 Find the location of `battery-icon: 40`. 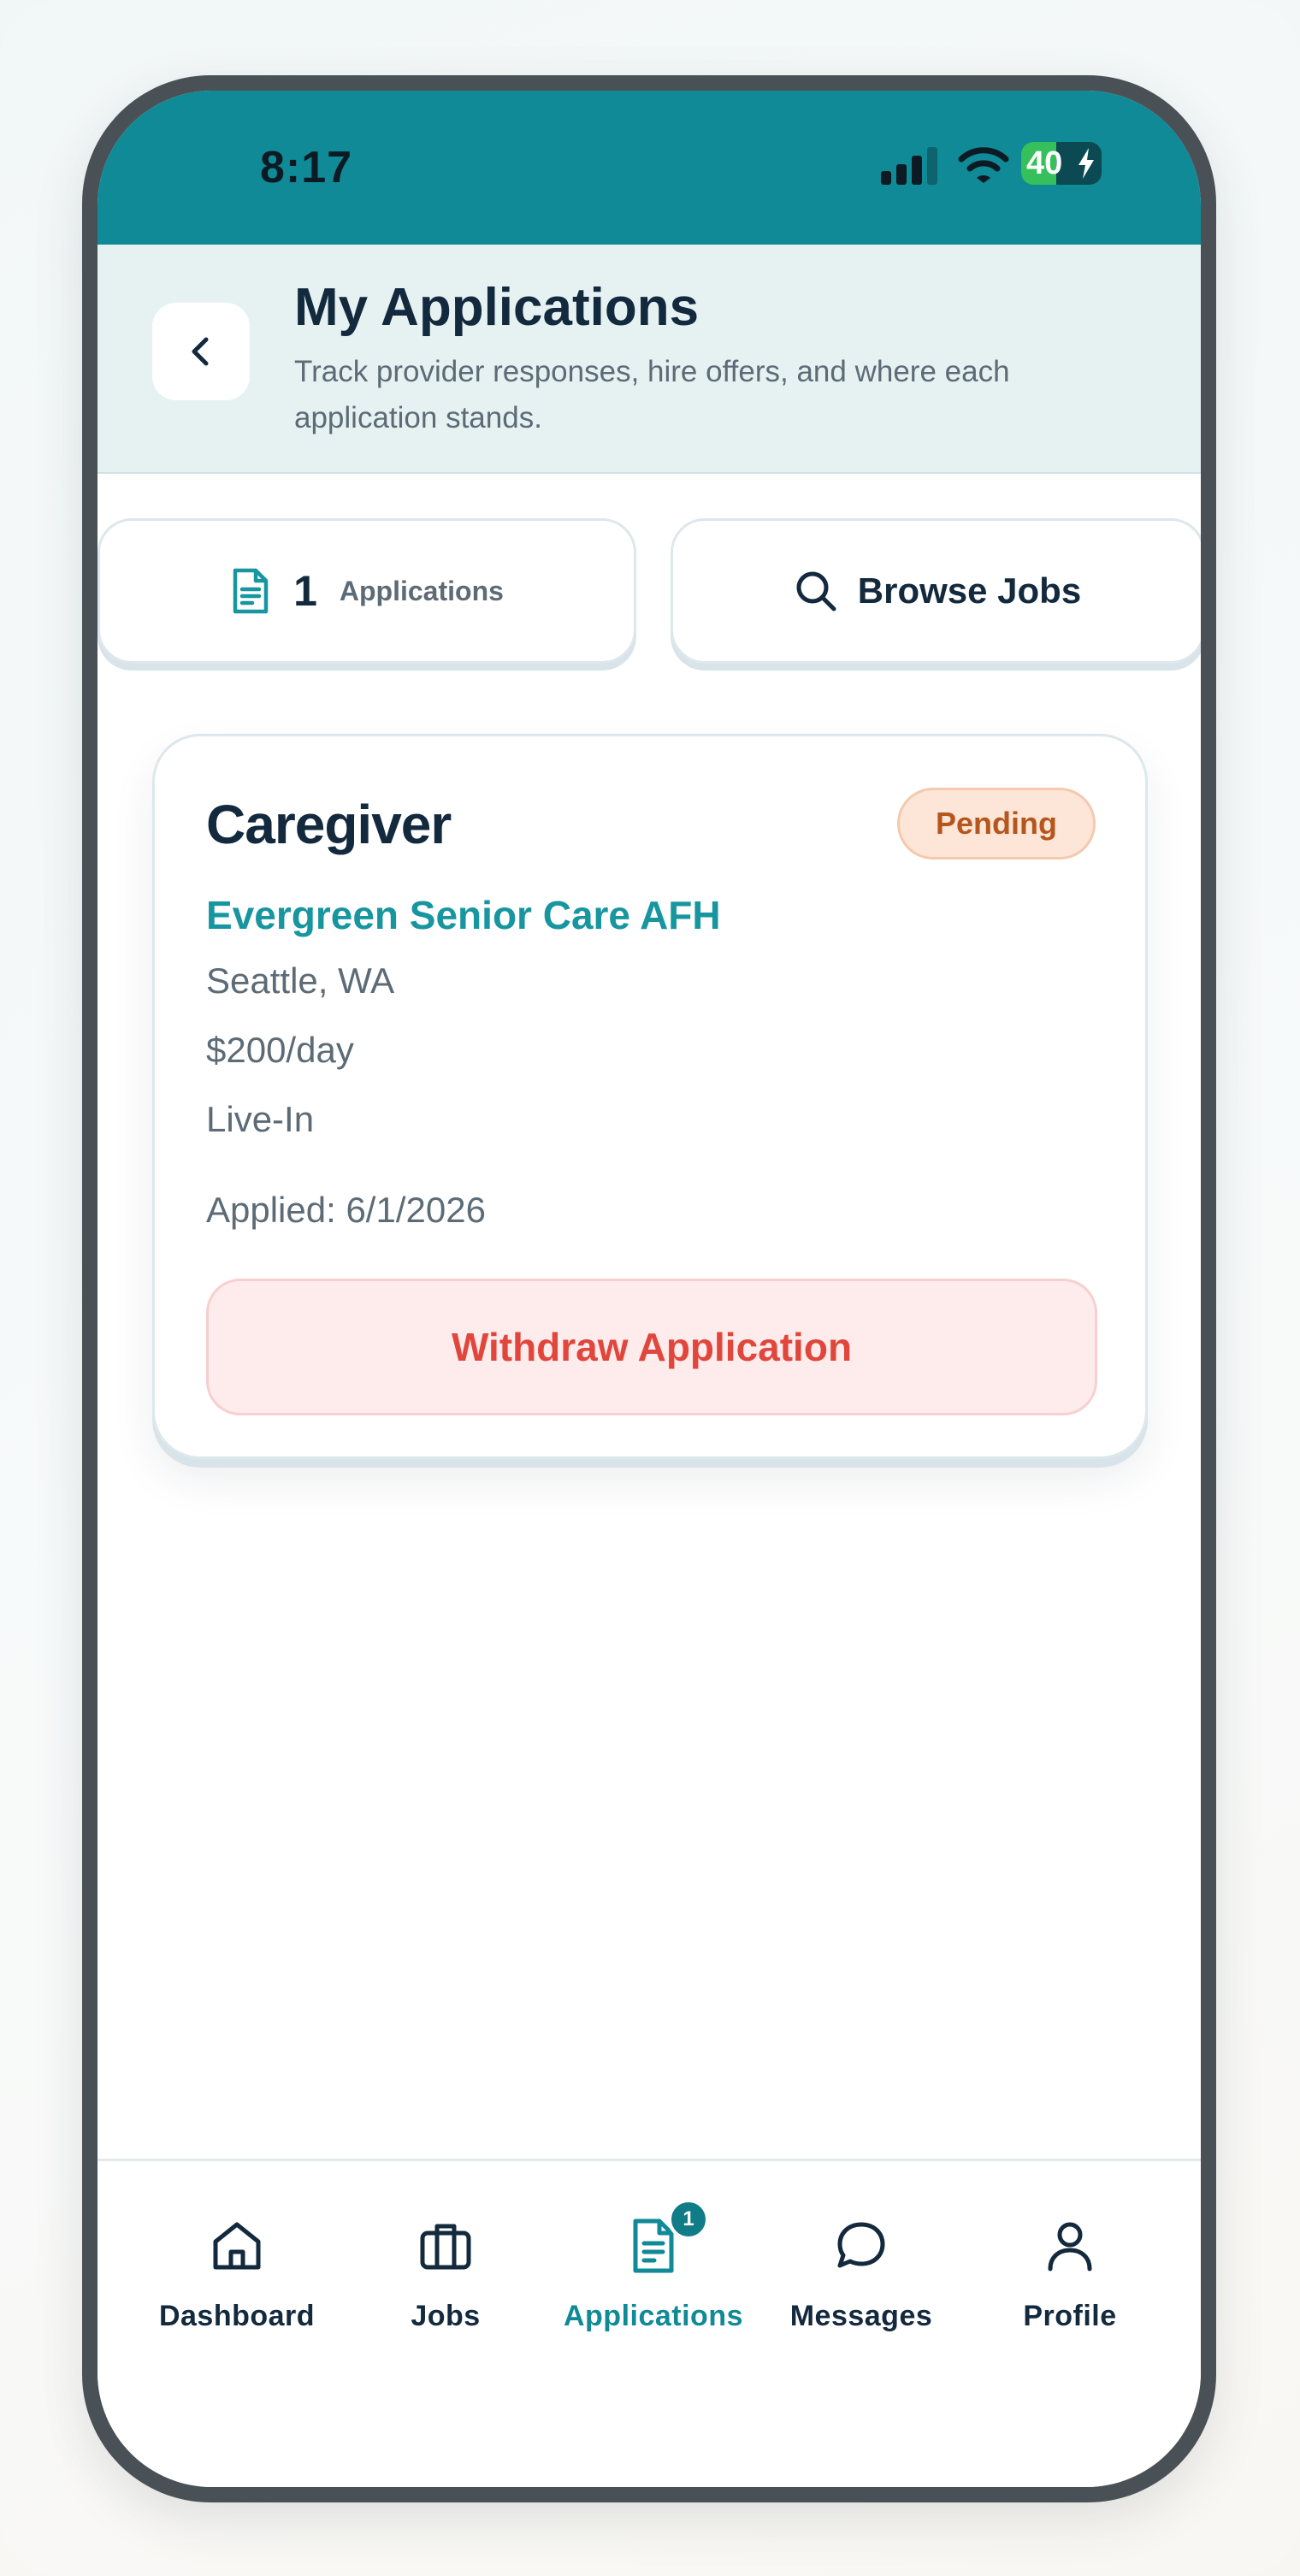

battery-icon: 40 is located at coordinates (1061, 163).